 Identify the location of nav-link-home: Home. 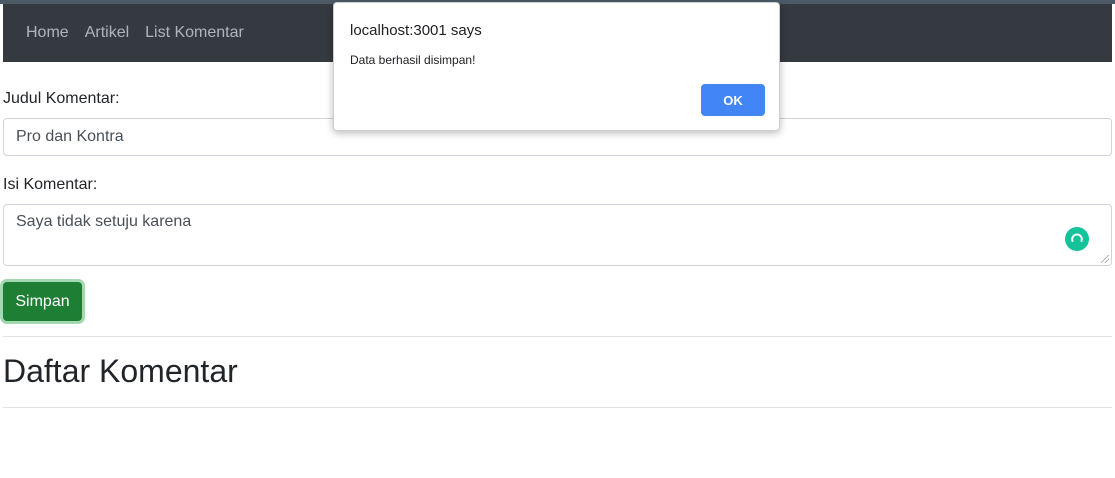
(47, 33).